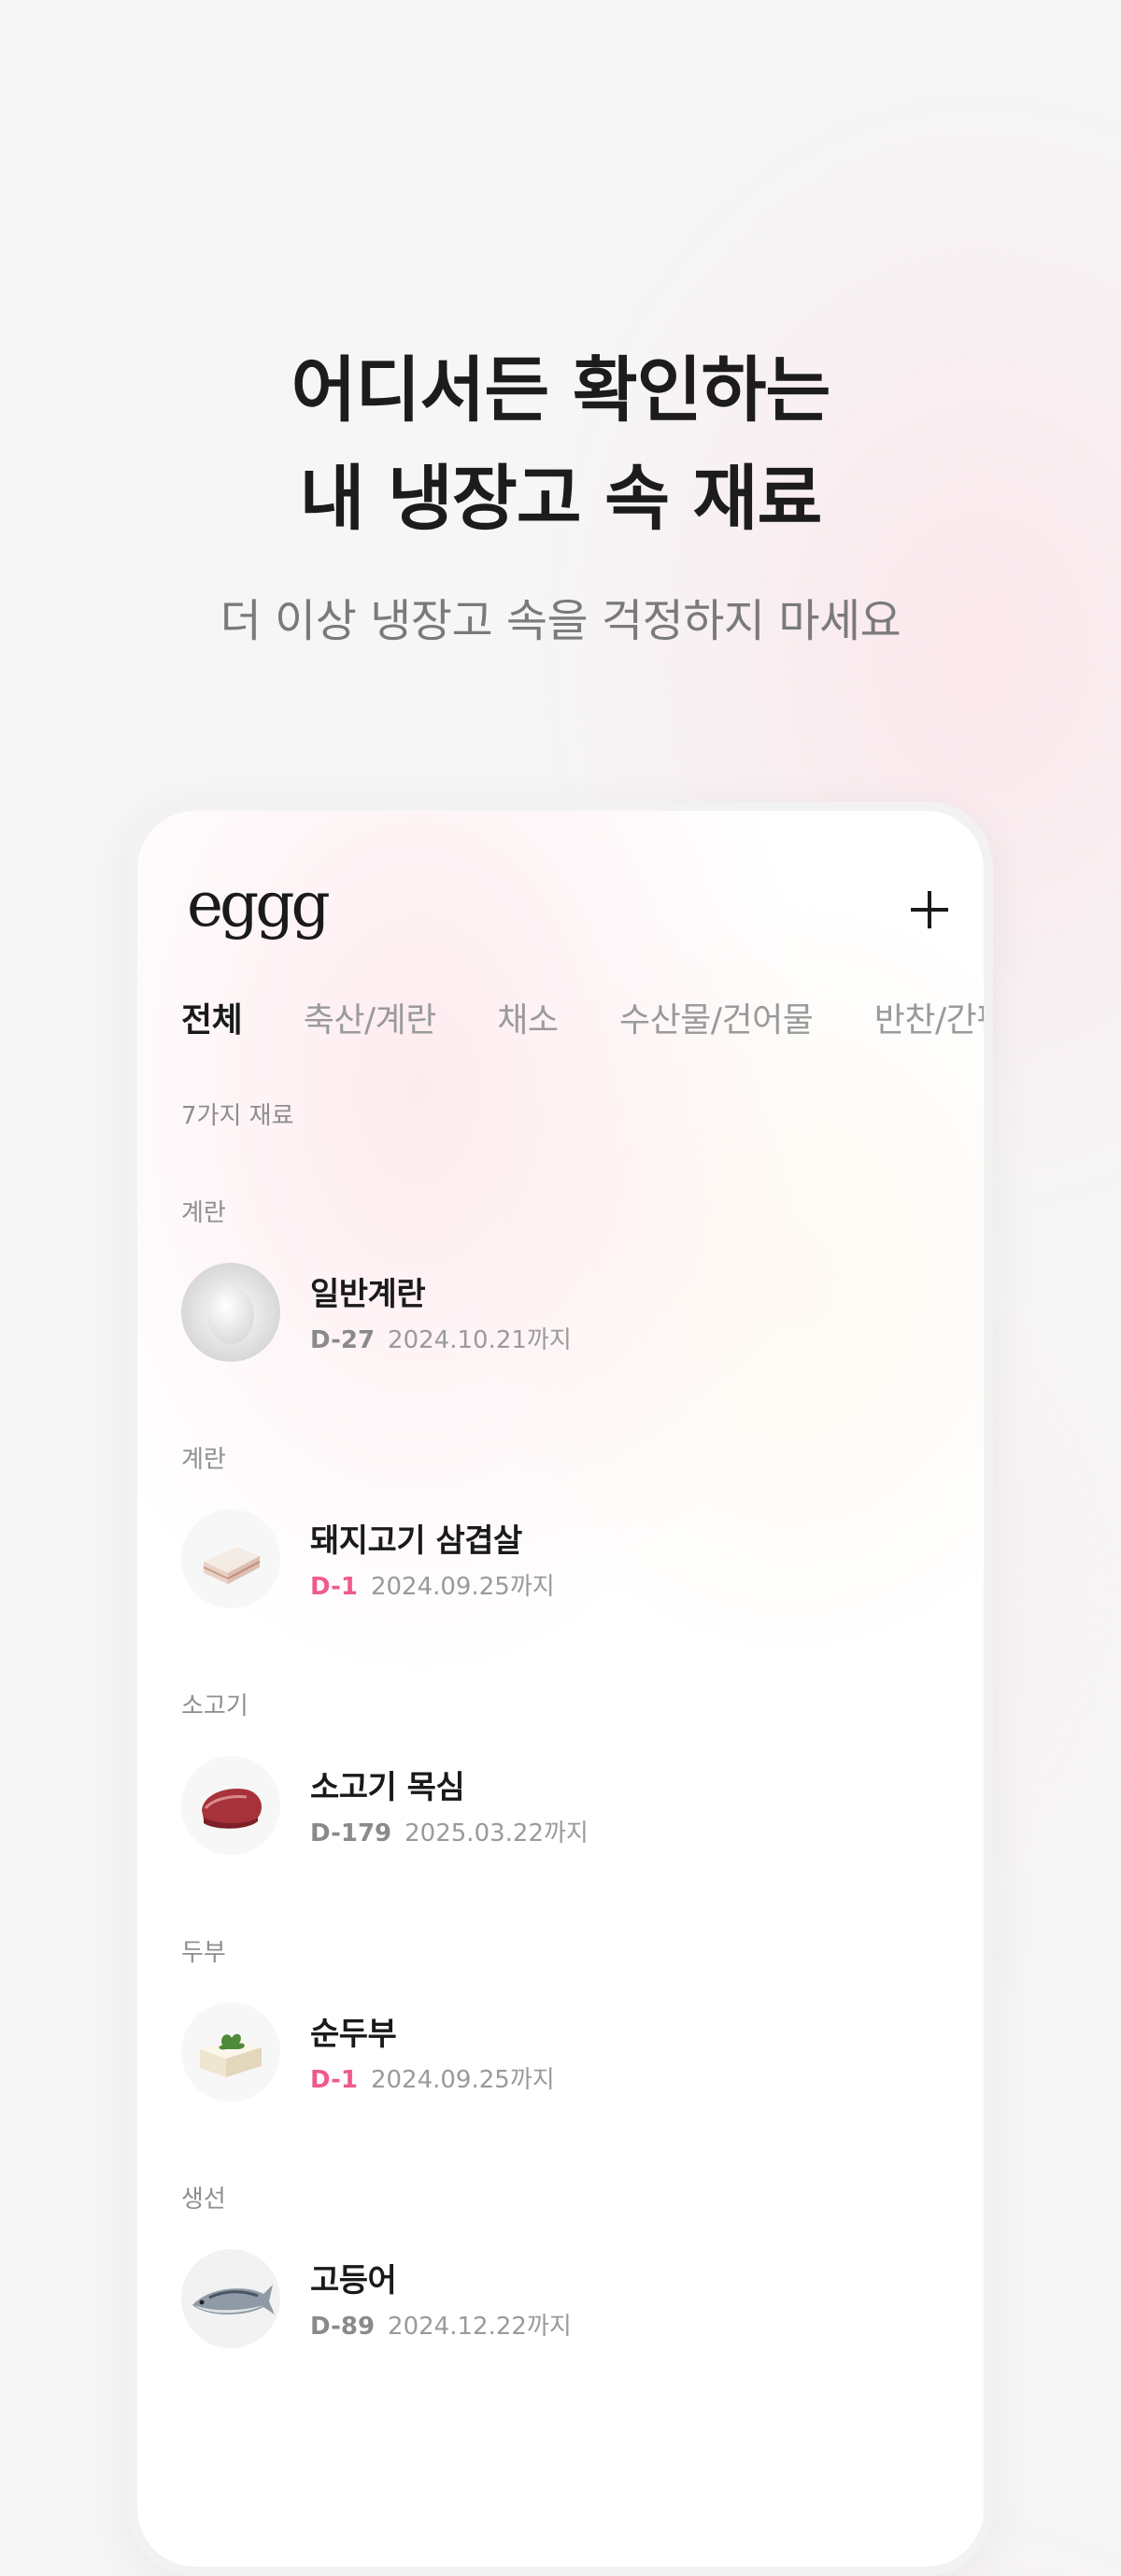 The image size is (1121, 2576). I want to click on item-expiry: D-89 2024.12.22까지, so click(441, 2324).